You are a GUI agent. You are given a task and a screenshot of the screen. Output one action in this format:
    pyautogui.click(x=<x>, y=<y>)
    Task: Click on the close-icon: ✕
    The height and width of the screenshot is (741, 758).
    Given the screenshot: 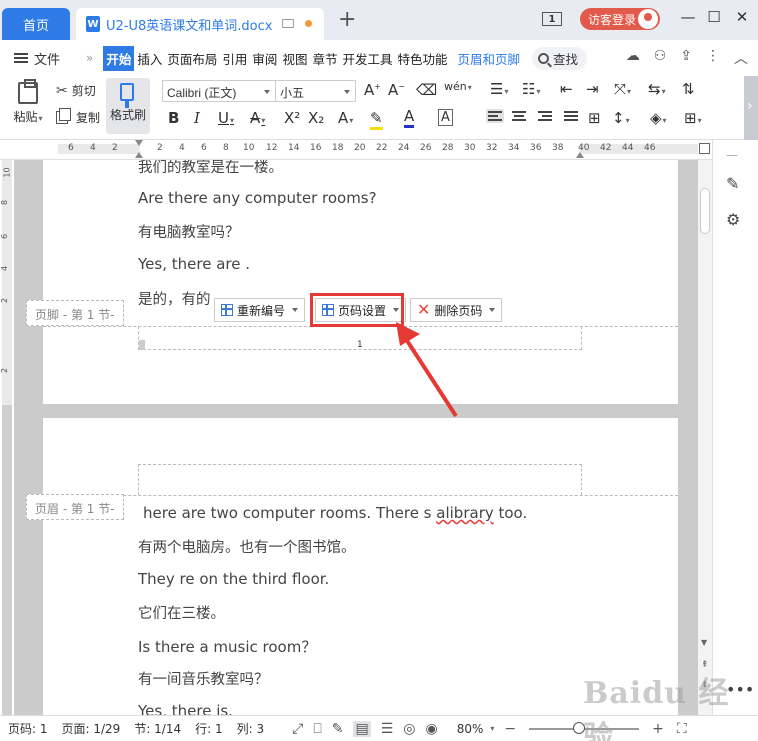 What is the action you would take?
    pyautogui.click(x=742, y=17)
    